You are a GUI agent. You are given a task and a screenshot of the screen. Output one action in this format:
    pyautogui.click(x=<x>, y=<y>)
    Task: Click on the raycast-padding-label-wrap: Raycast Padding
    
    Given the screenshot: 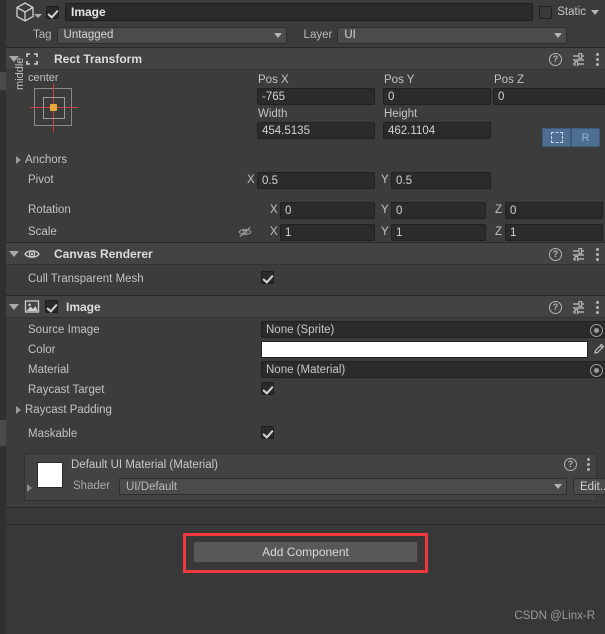 What is the action you would take?
    pyautogui.click(x=59, y=410)
    